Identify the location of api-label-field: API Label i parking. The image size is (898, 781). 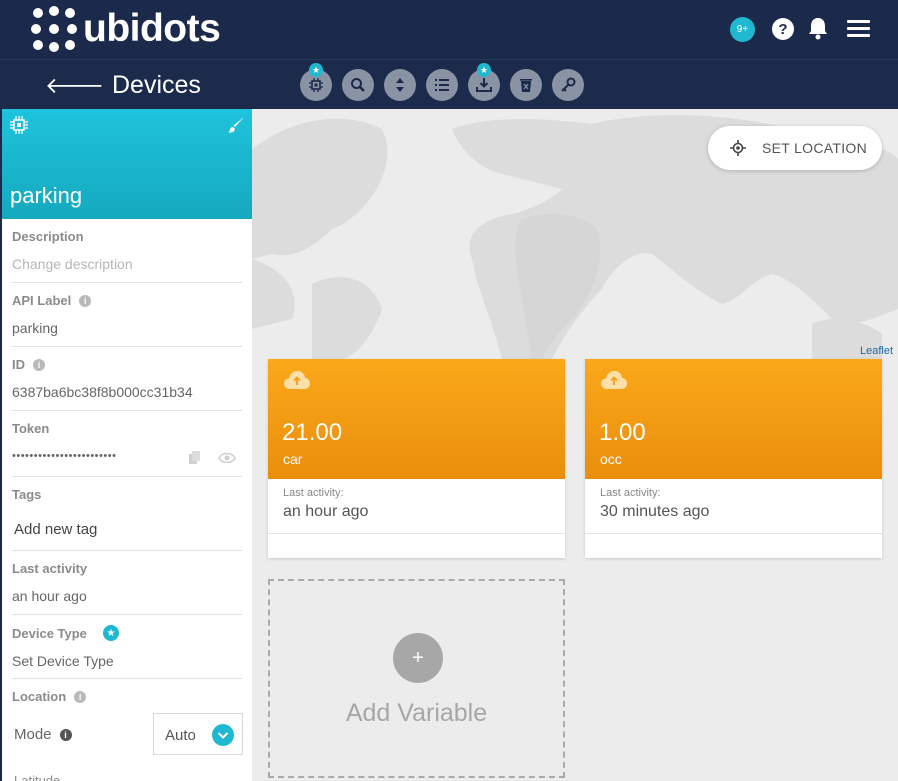
(127, 315).